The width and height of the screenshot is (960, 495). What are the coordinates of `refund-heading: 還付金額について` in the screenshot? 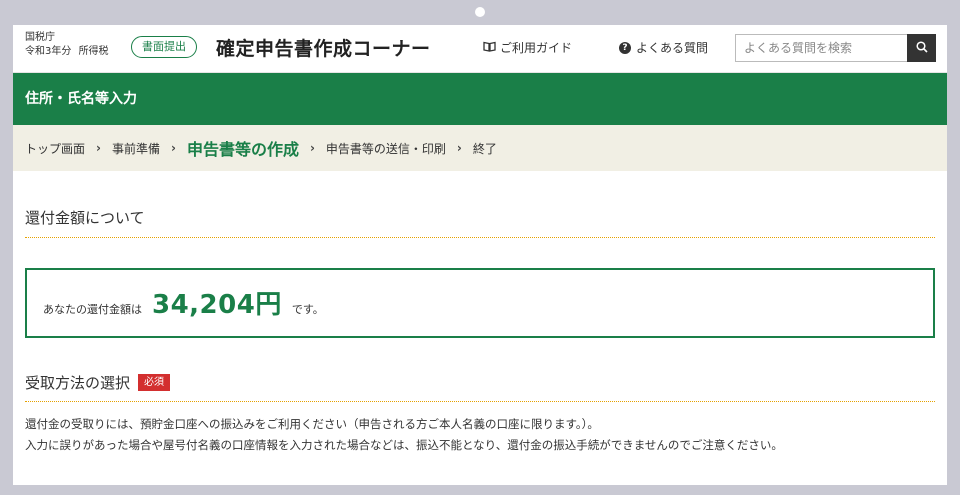 It's located at (480, 222).